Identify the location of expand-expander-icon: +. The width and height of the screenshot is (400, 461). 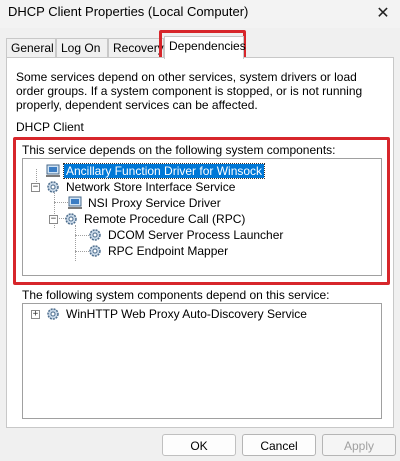
(35, 314).